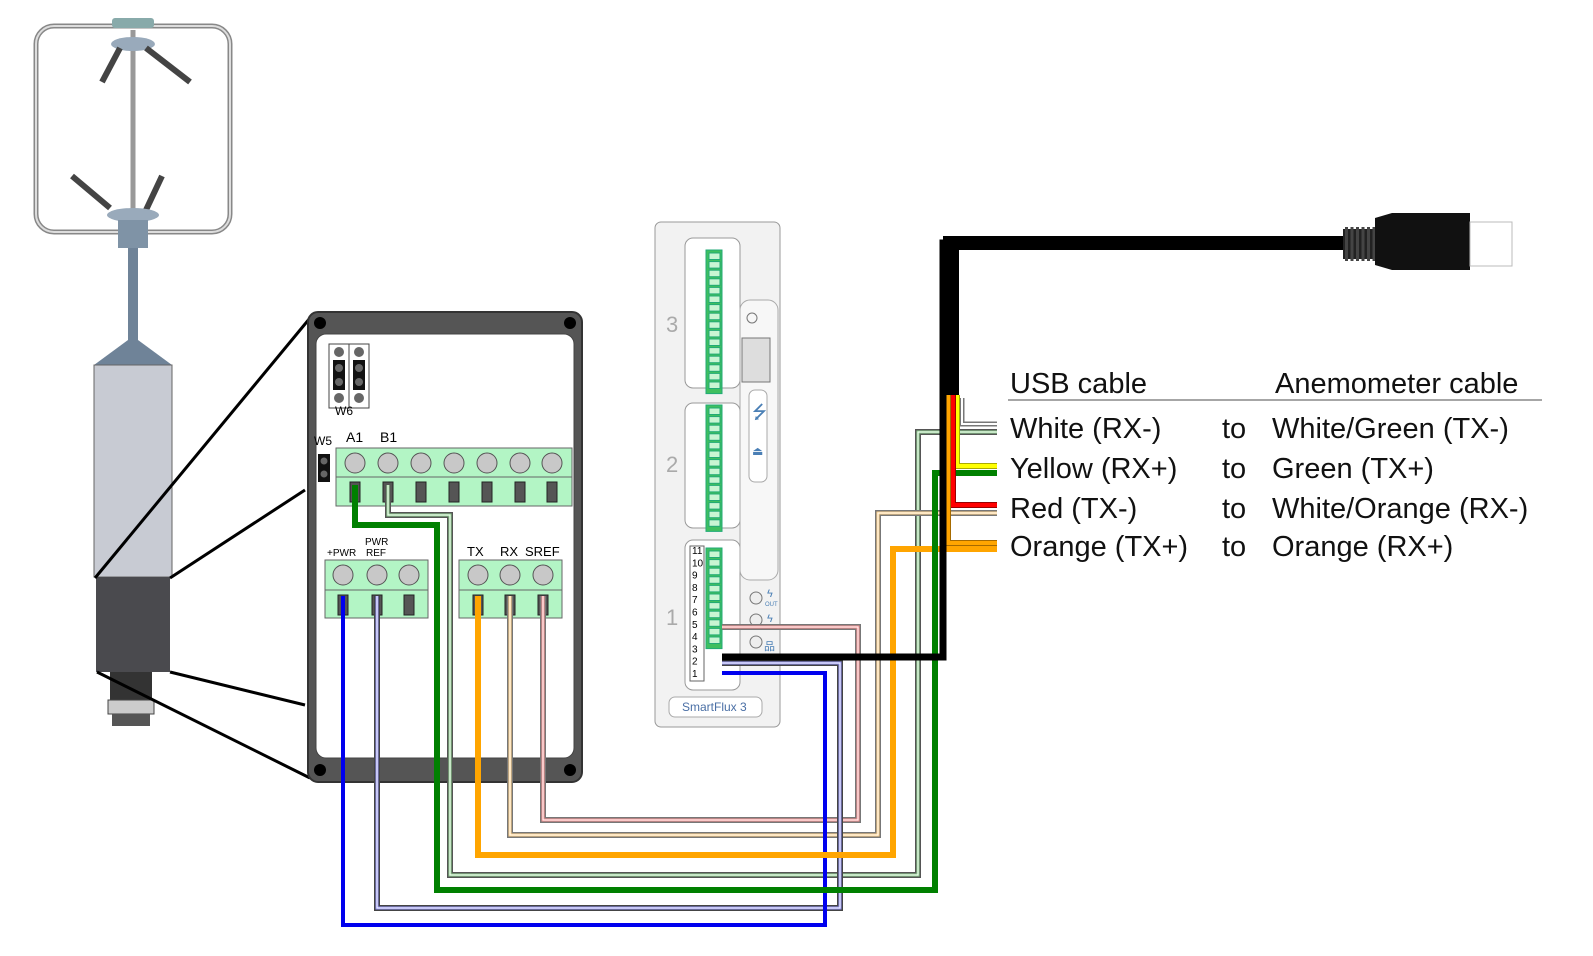 The height and width of the screenshot is (956, 1593). Describe the element at coordinates (323, 441) in the screenshot. I see `w5-label: W5` at that location.